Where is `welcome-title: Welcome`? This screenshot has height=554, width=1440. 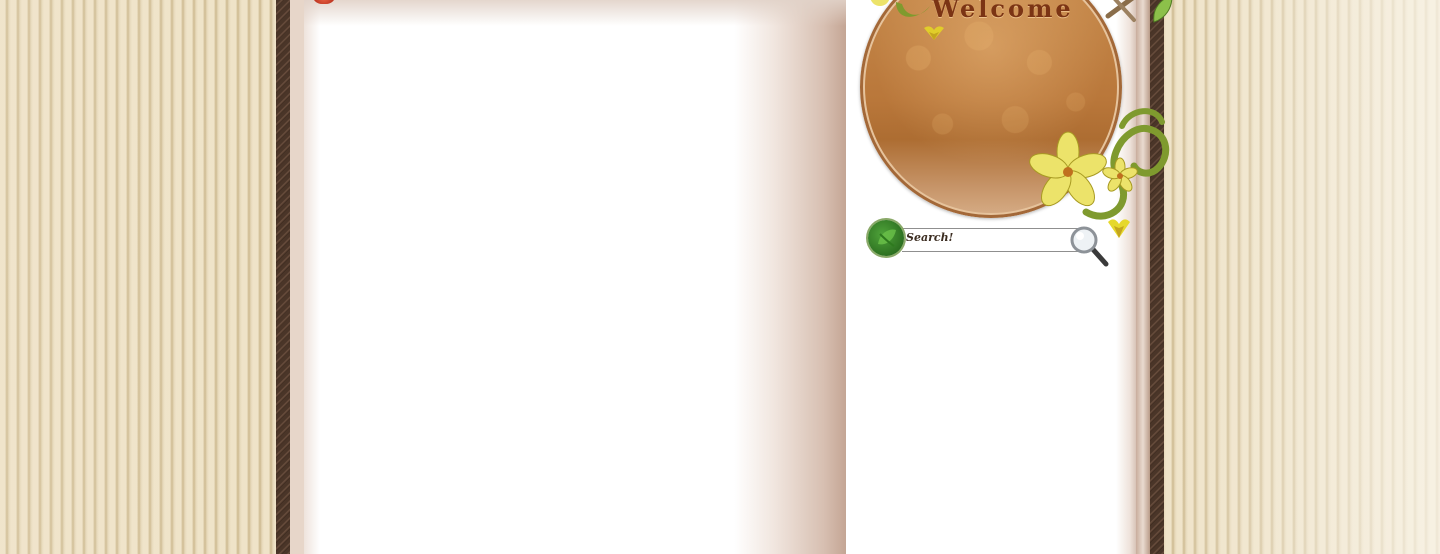 welcome-title: Welcome is located at coordinates (1003, 11).